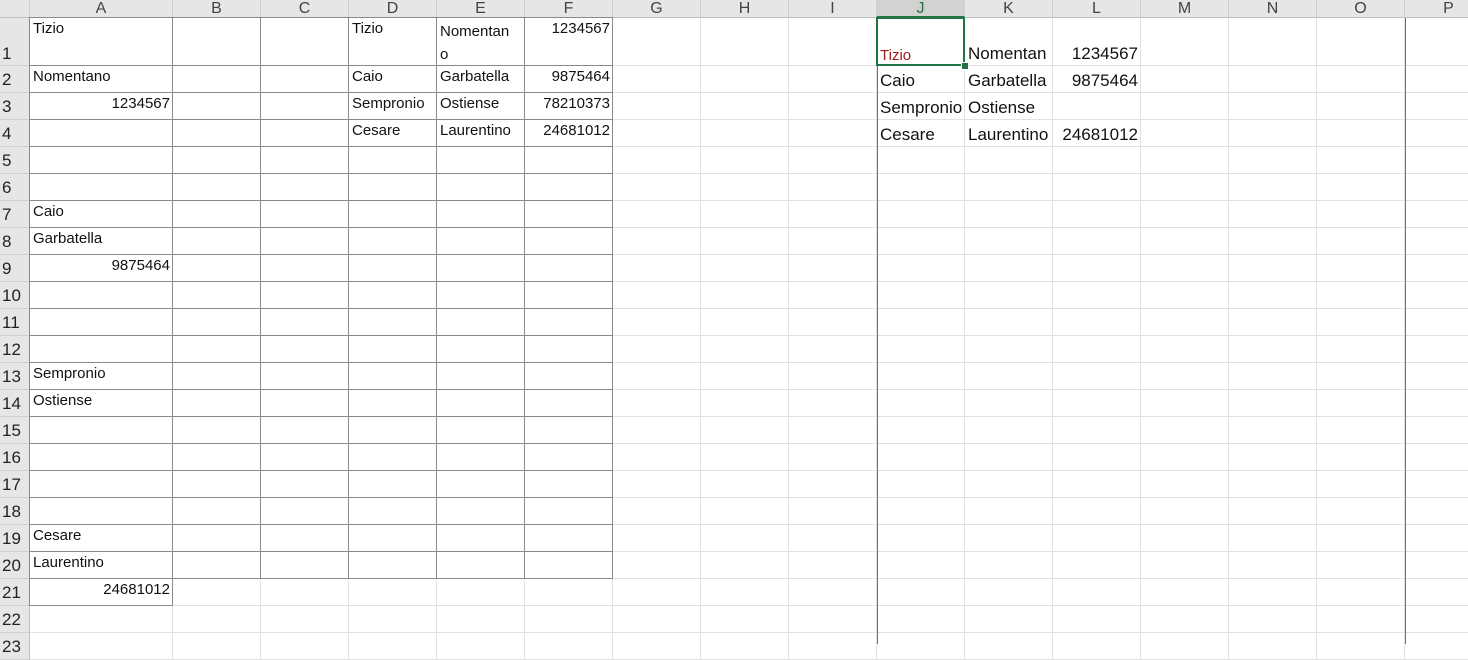 This screenshot has width=1468, height=660. I want to click on cell-j3: Sempronio, so click(921, 106).